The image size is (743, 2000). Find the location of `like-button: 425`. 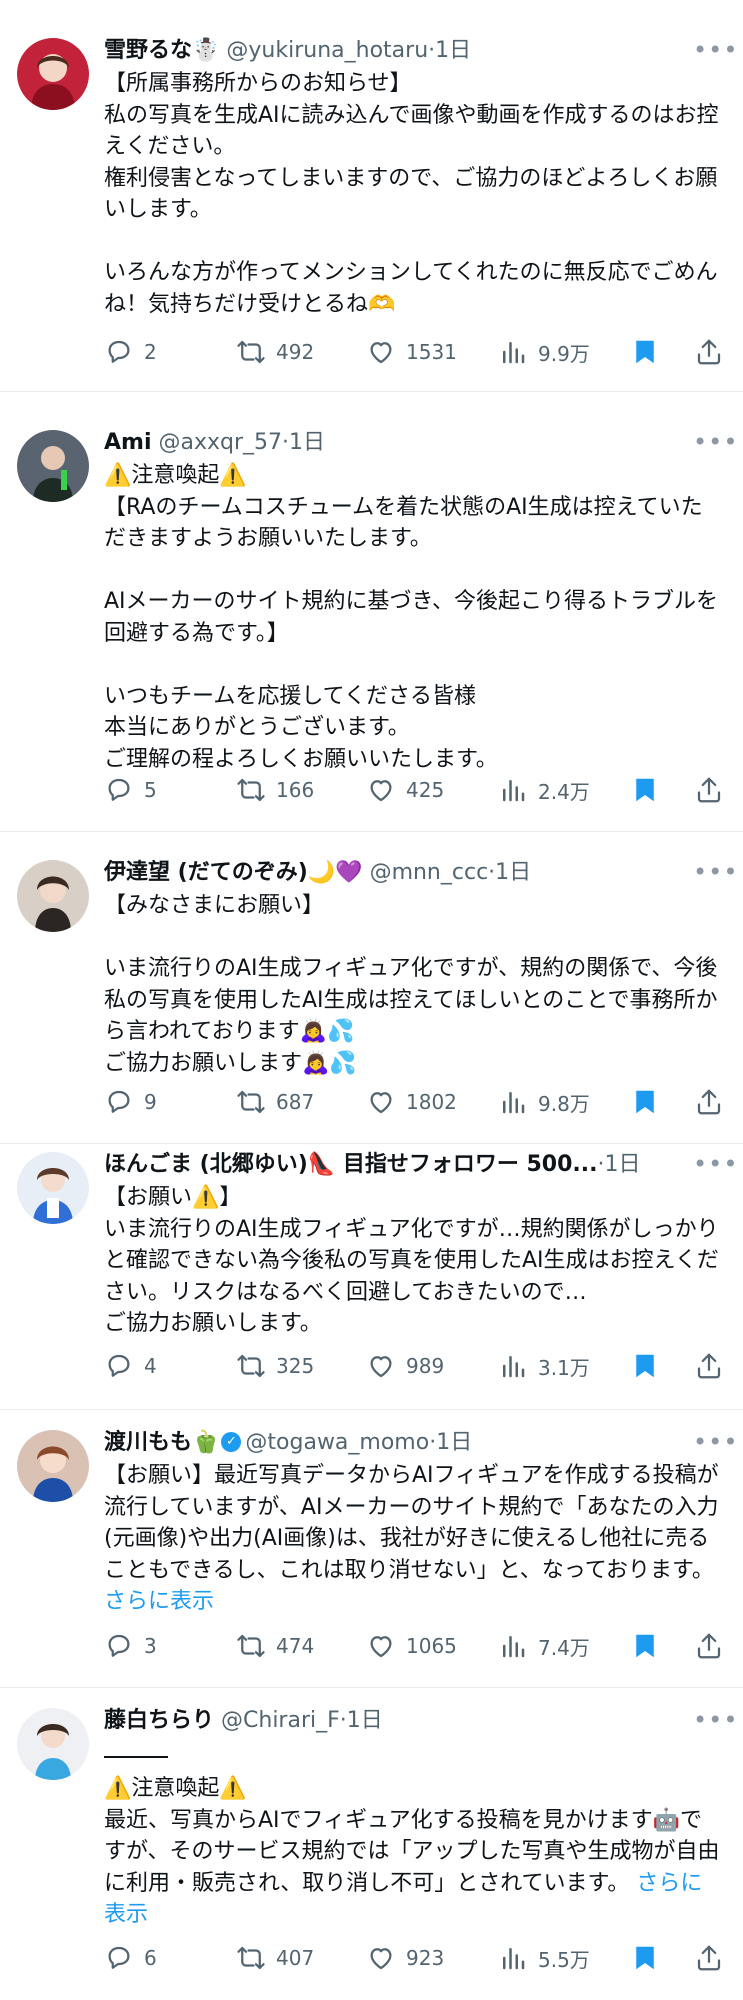

like-button: 425 is located at coordinates (405, 790).